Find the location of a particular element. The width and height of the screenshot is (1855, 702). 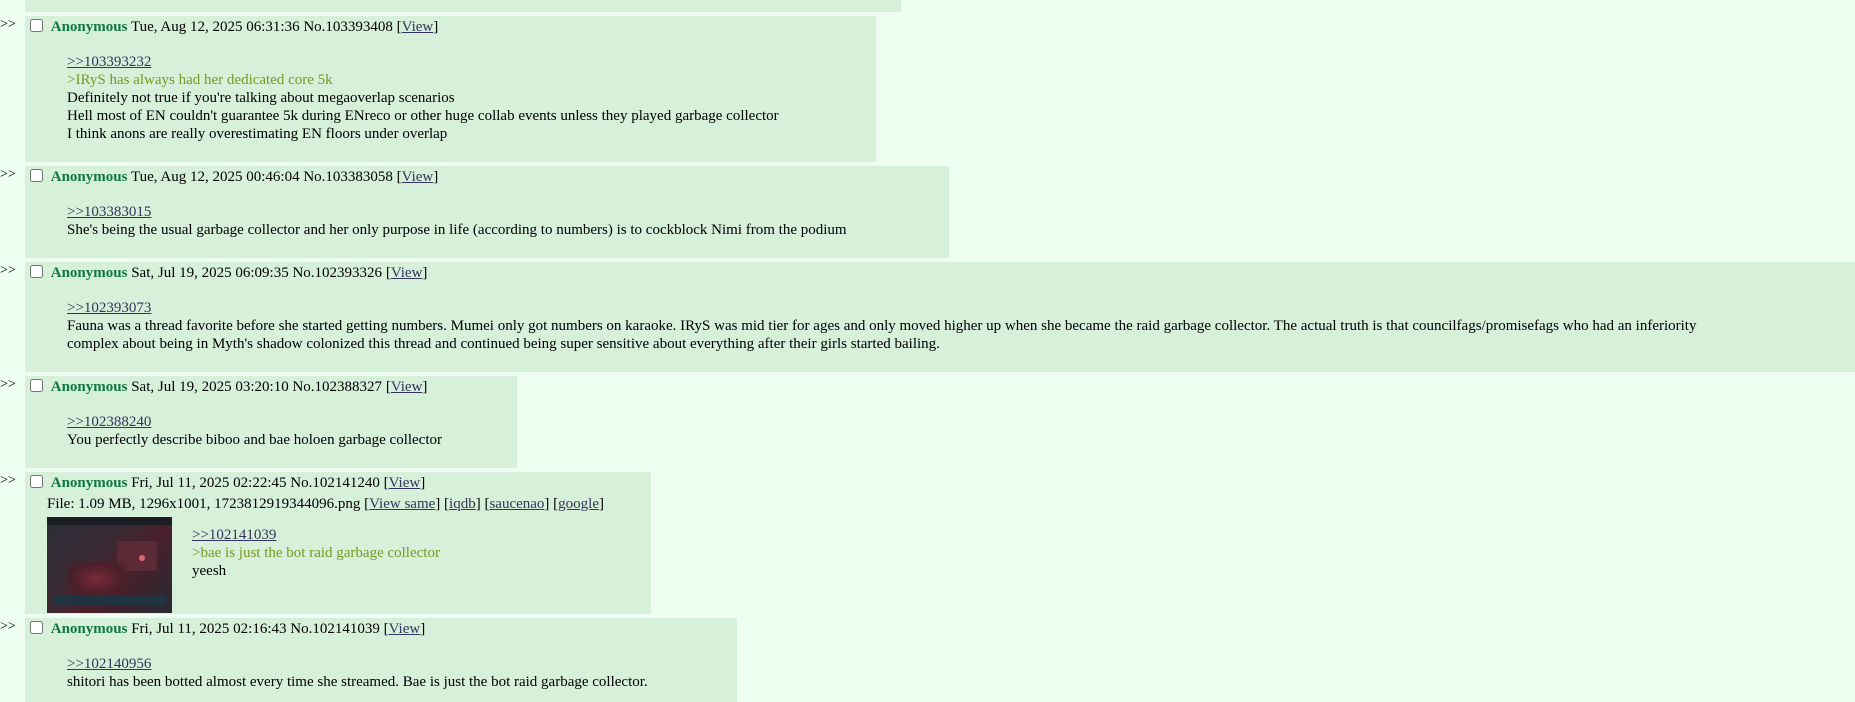

post-number: No.102141240 is located at coordinates (335, 483).